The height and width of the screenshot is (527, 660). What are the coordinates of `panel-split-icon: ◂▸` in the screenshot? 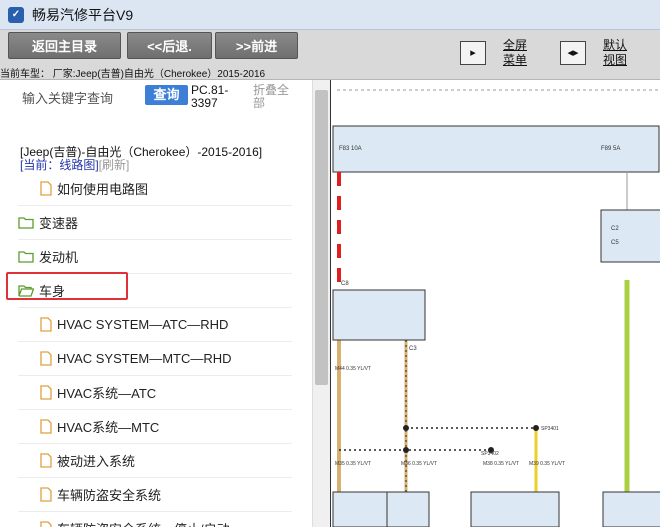 It's located at (573, 52).